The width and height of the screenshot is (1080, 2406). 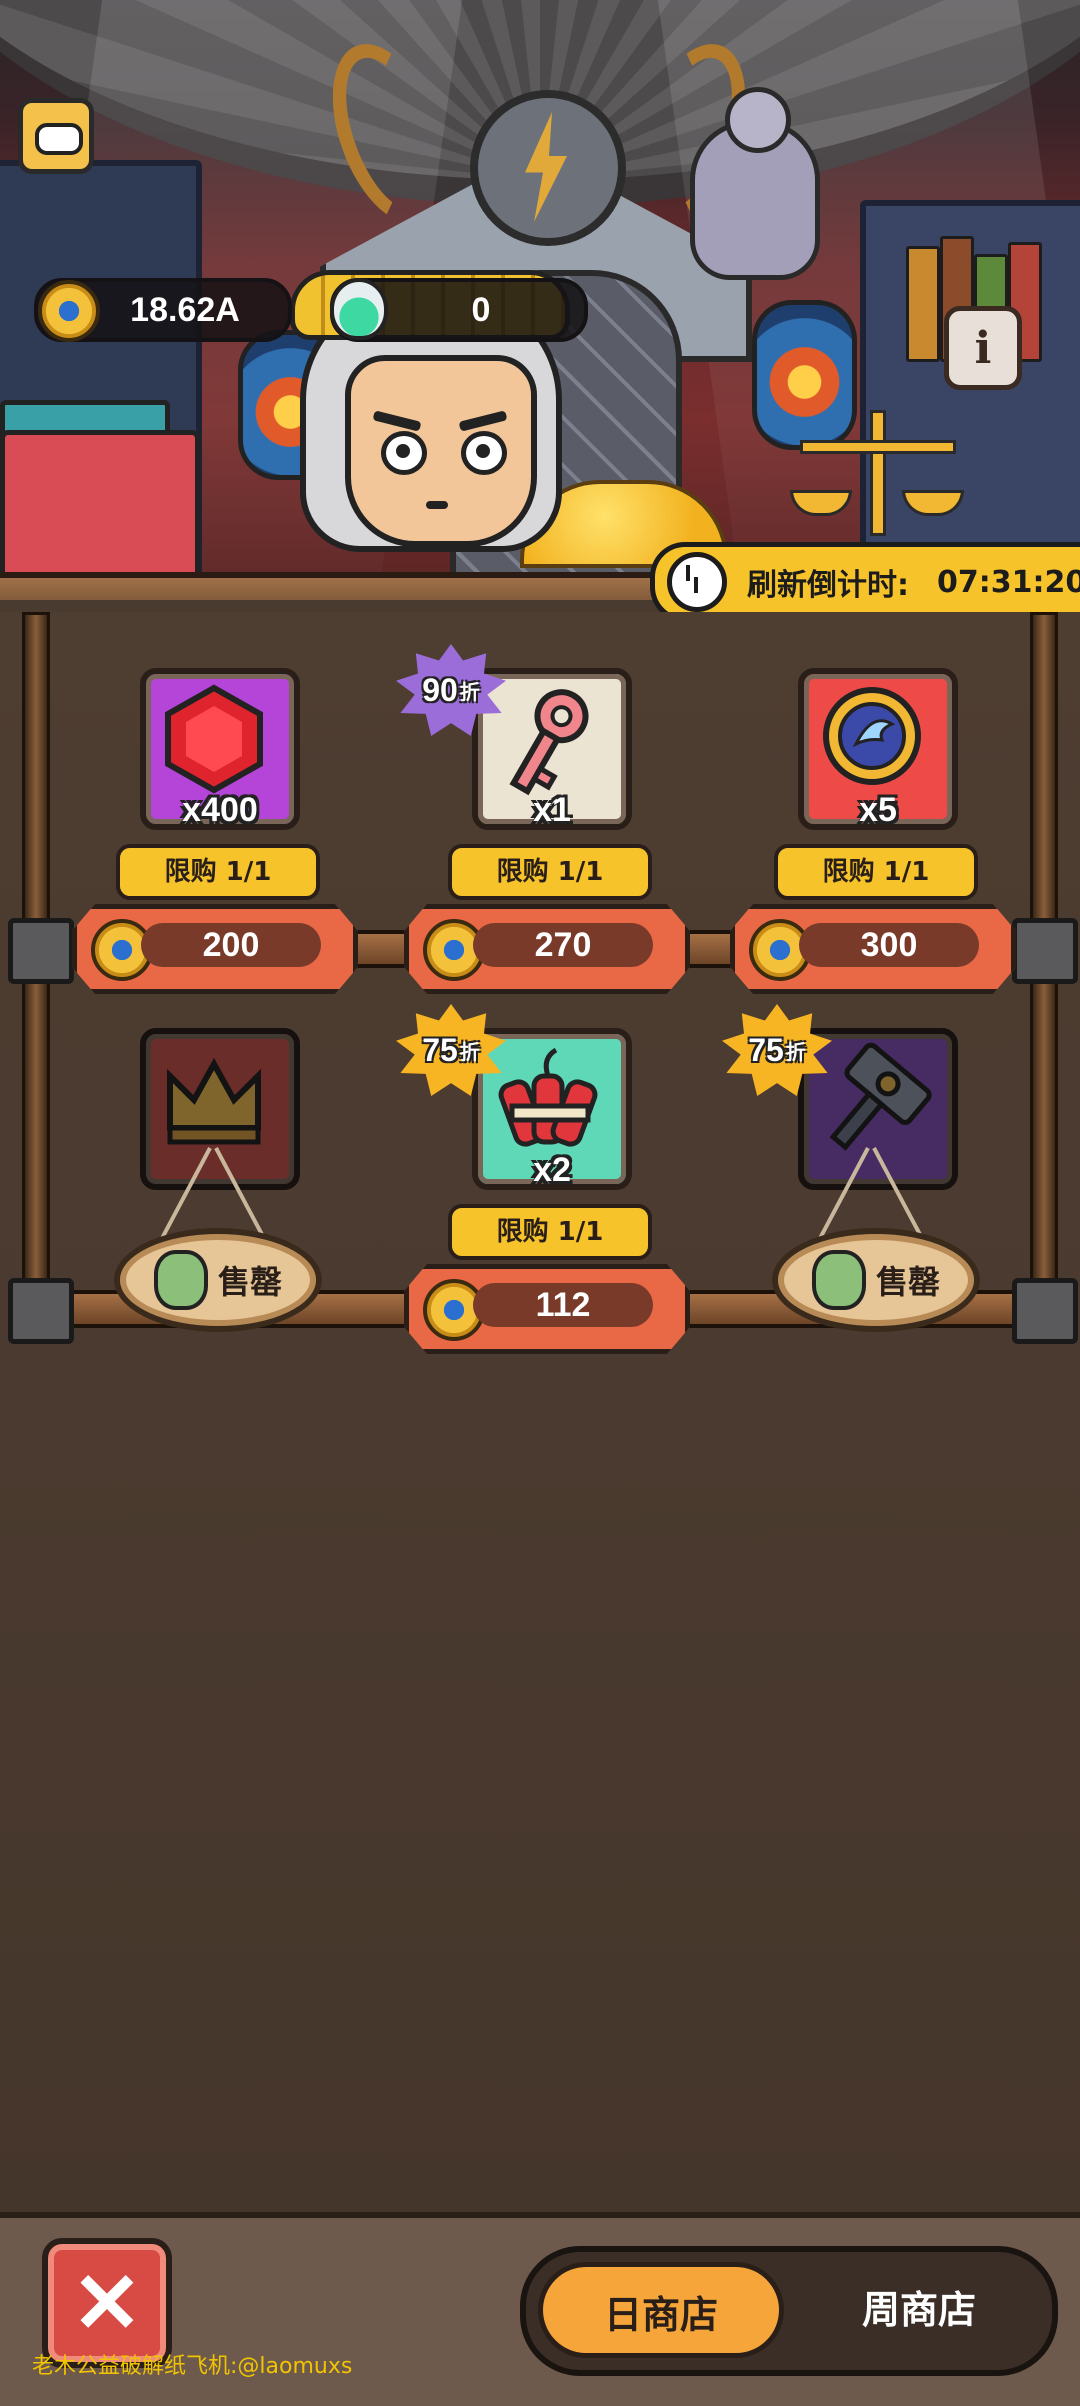 What do you see at coordinates (192, 2366) in the screenshot?
I see `watermark-text: 老木公益破解纸飞机:@laomuxs` at bounding box center [192, 2366].